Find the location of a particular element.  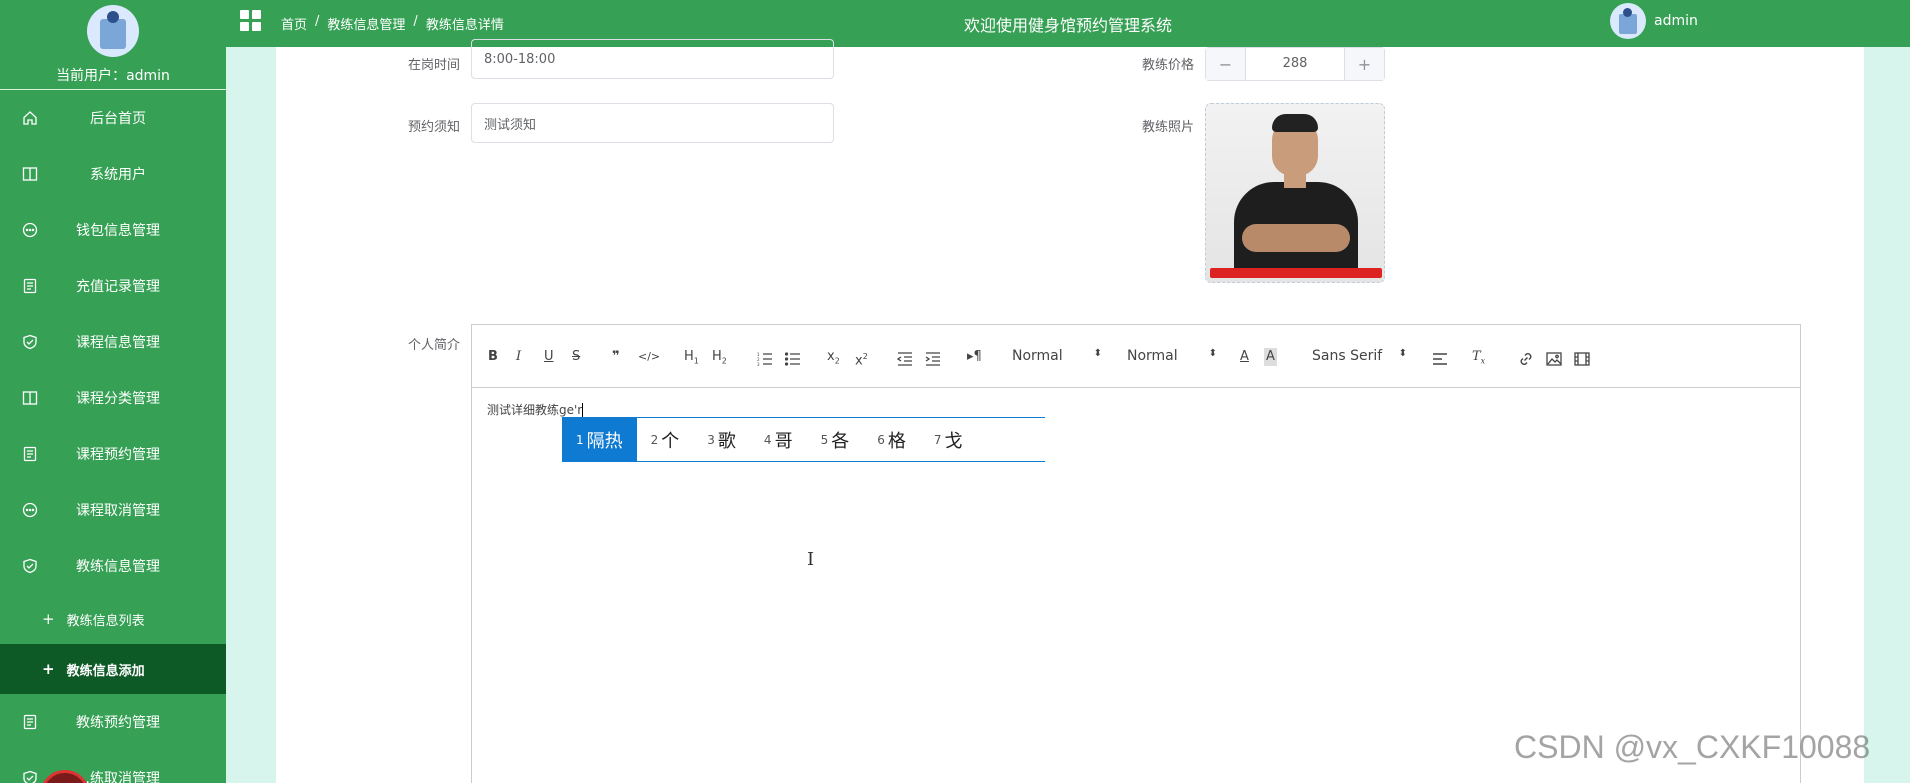

font-picker: Sans Serif ⬍ is located at coordinates (1359, 356).